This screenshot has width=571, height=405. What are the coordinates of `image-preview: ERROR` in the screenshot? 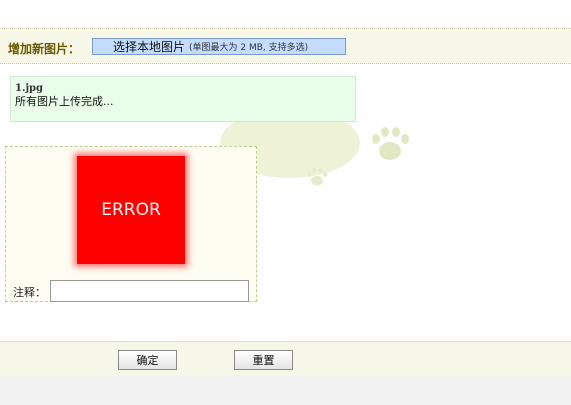 It's located at (131, 210).